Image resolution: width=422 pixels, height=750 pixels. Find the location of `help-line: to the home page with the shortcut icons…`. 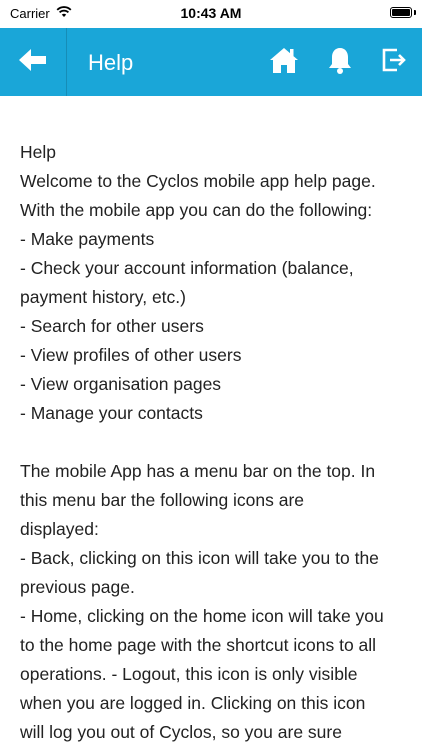

help-line: to the home page with the shortcut icons… is located at coordinates (198, 645).